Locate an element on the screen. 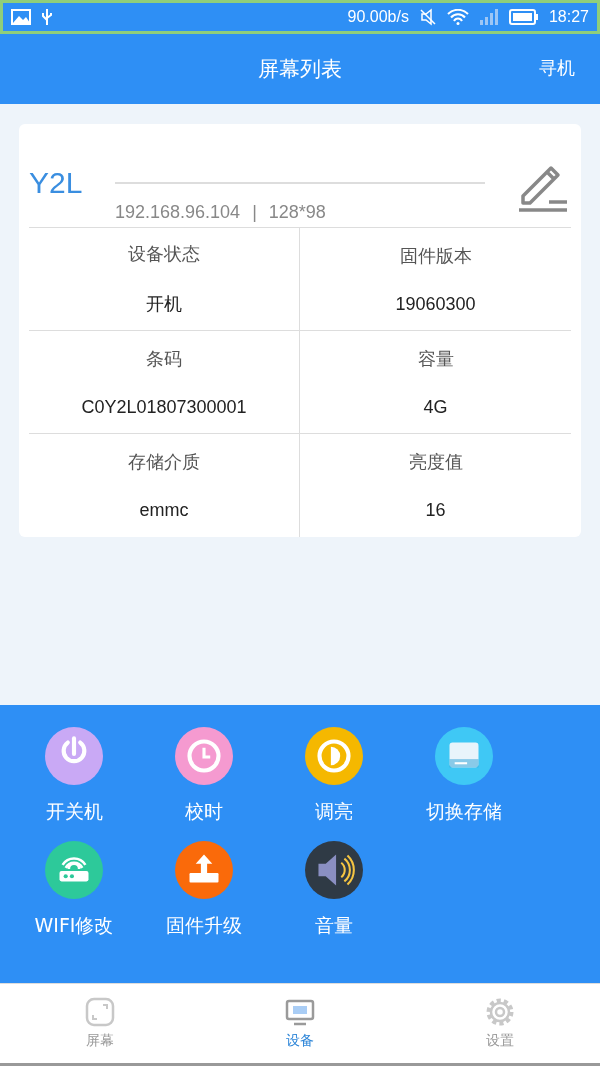 Image resolution: width=600 pixels, height=1066 pixels. action-button: WIFI修改 is located at coordinates (74, 890).